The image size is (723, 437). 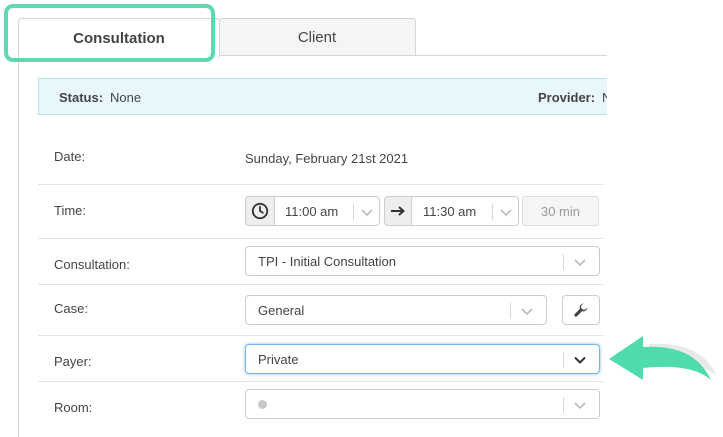 I want to click on tab-baseline, so click(x=411, y=55).